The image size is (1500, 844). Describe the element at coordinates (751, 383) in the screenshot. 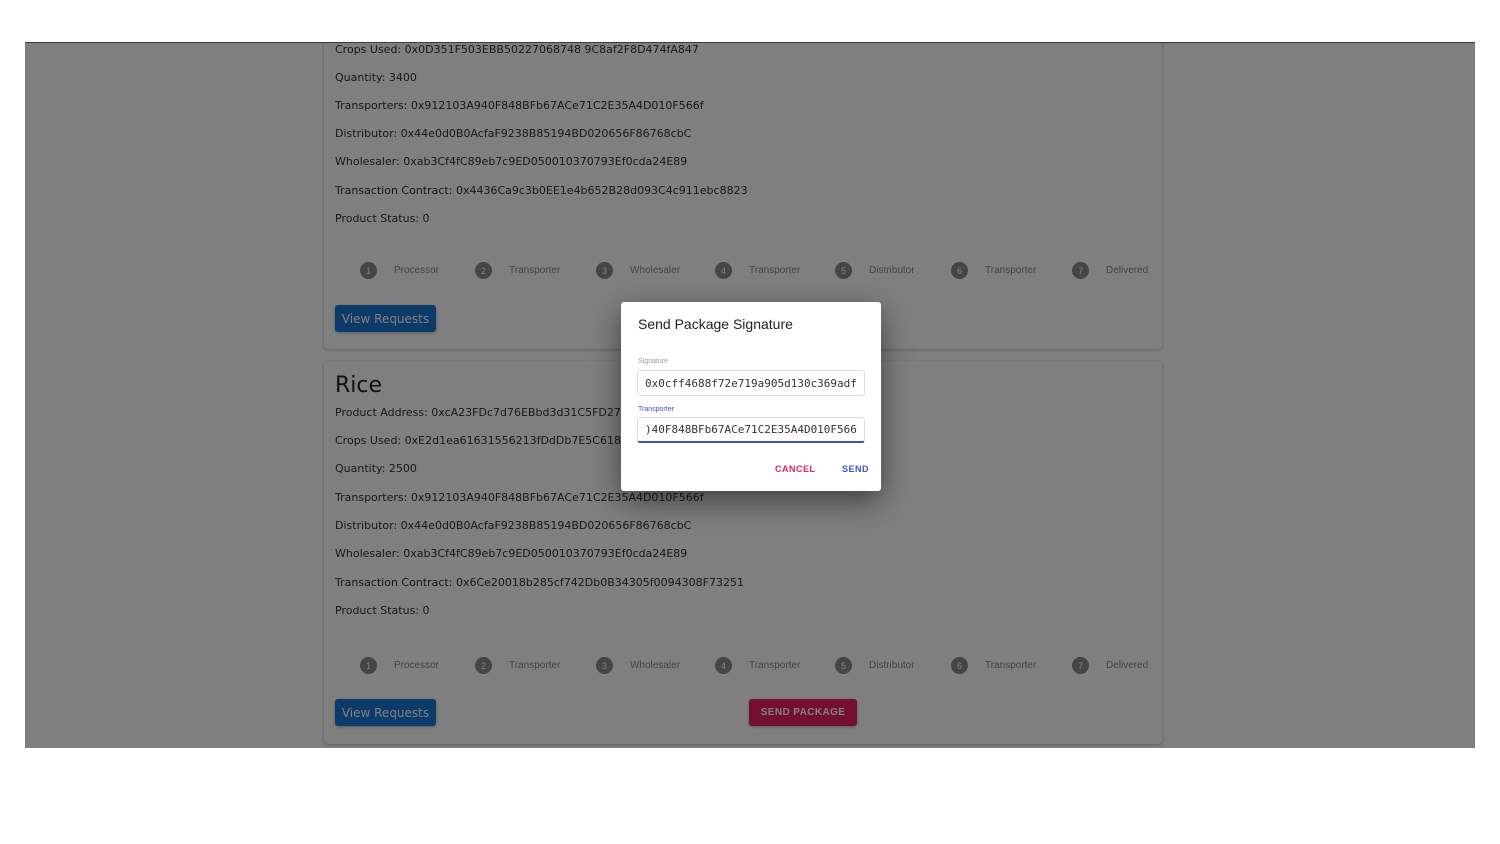

I see `signature-input` at that location.